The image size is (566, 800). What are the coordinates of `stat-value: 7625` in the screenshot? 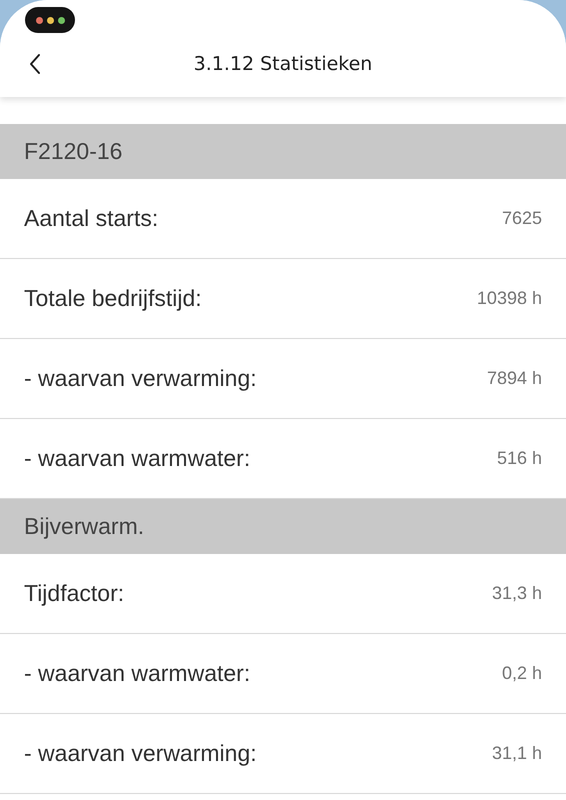 It's located at (522, 218).